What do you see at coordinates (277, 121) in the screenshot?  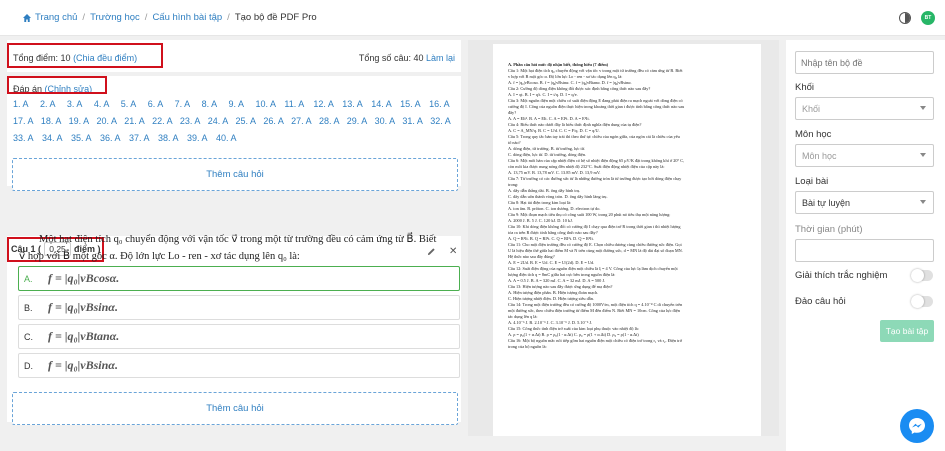 I see `answer-key-item: 26. A` at bounding box center [277, 121].